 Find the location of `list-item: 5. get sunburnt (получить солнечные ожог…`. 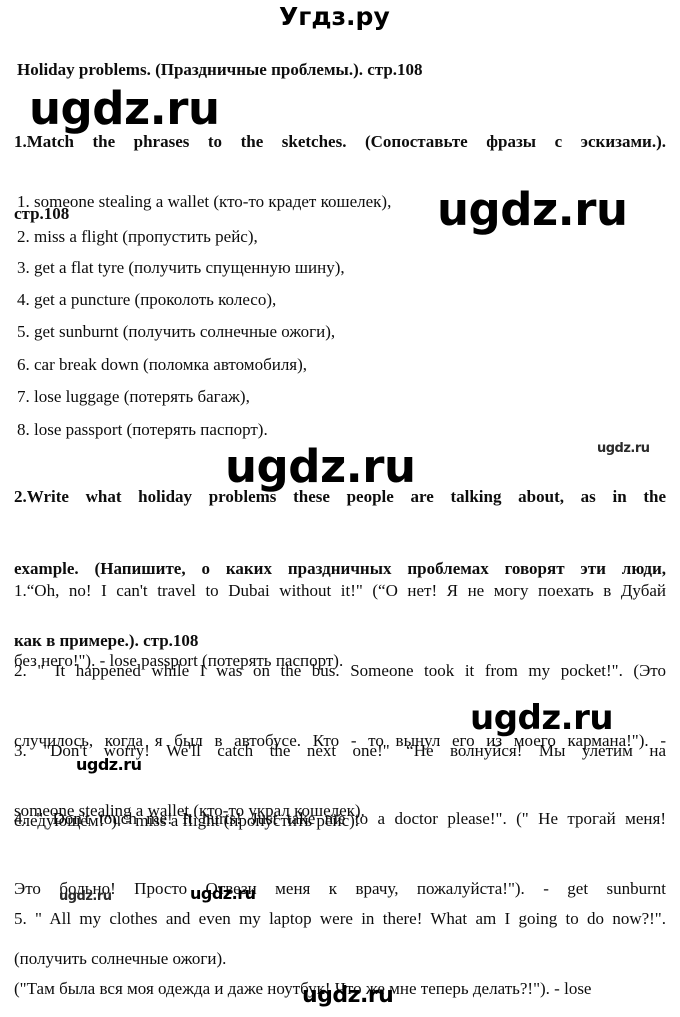

list-item: 5. get sunburnt (получить солнечные ожог… is located at coordinates (176, 331).